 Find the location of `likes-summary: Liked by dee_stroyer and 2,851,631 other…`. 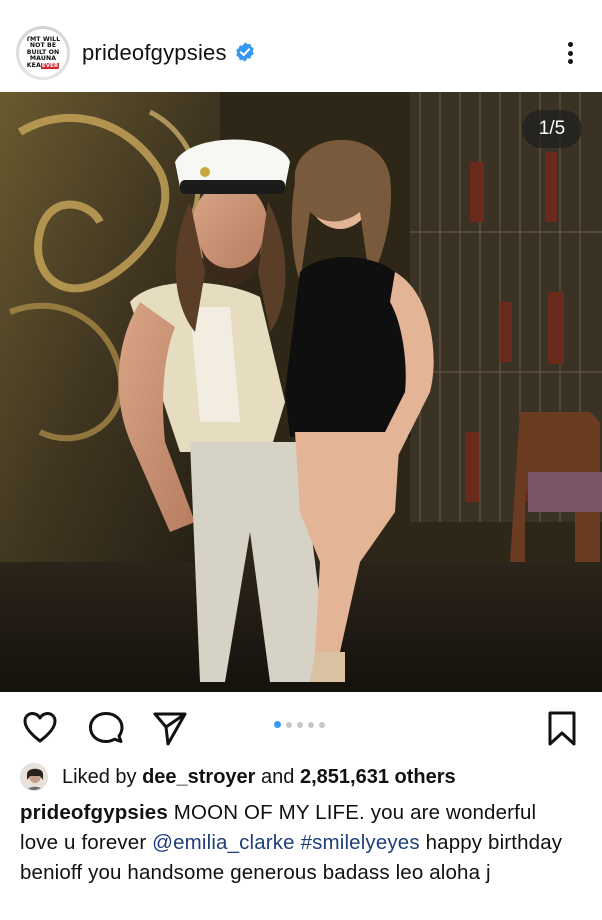

likes-summary: Liked by dee_stroyer and 2,851,631 other… is located at coordinates (310, 777).